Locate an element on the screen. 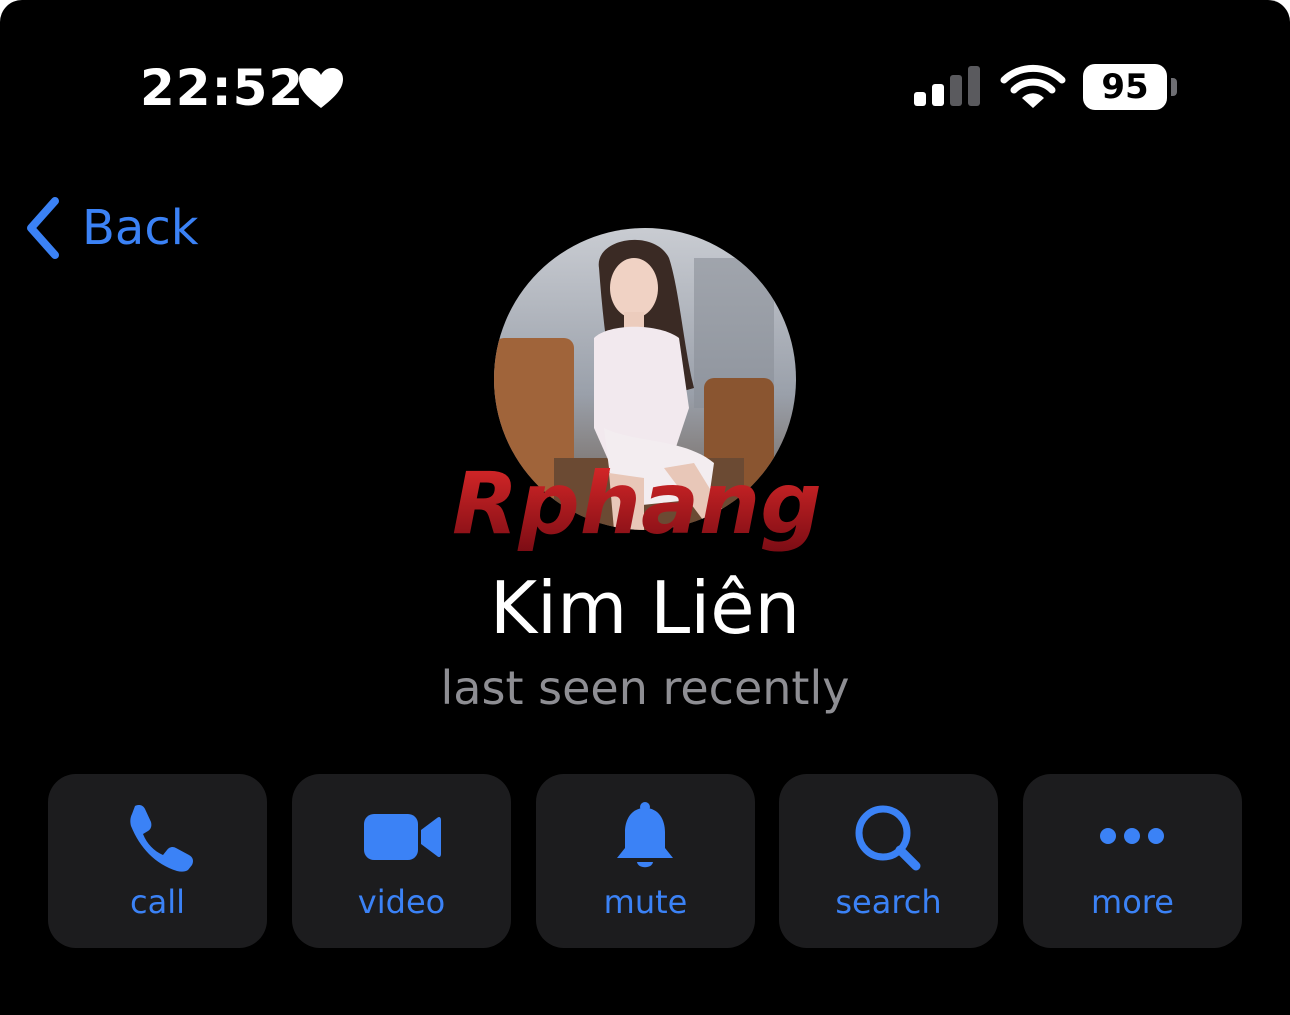 This screenshot has height=1015, width=1290. battery-indicator: 95 is located at coordinates (1125, 87).